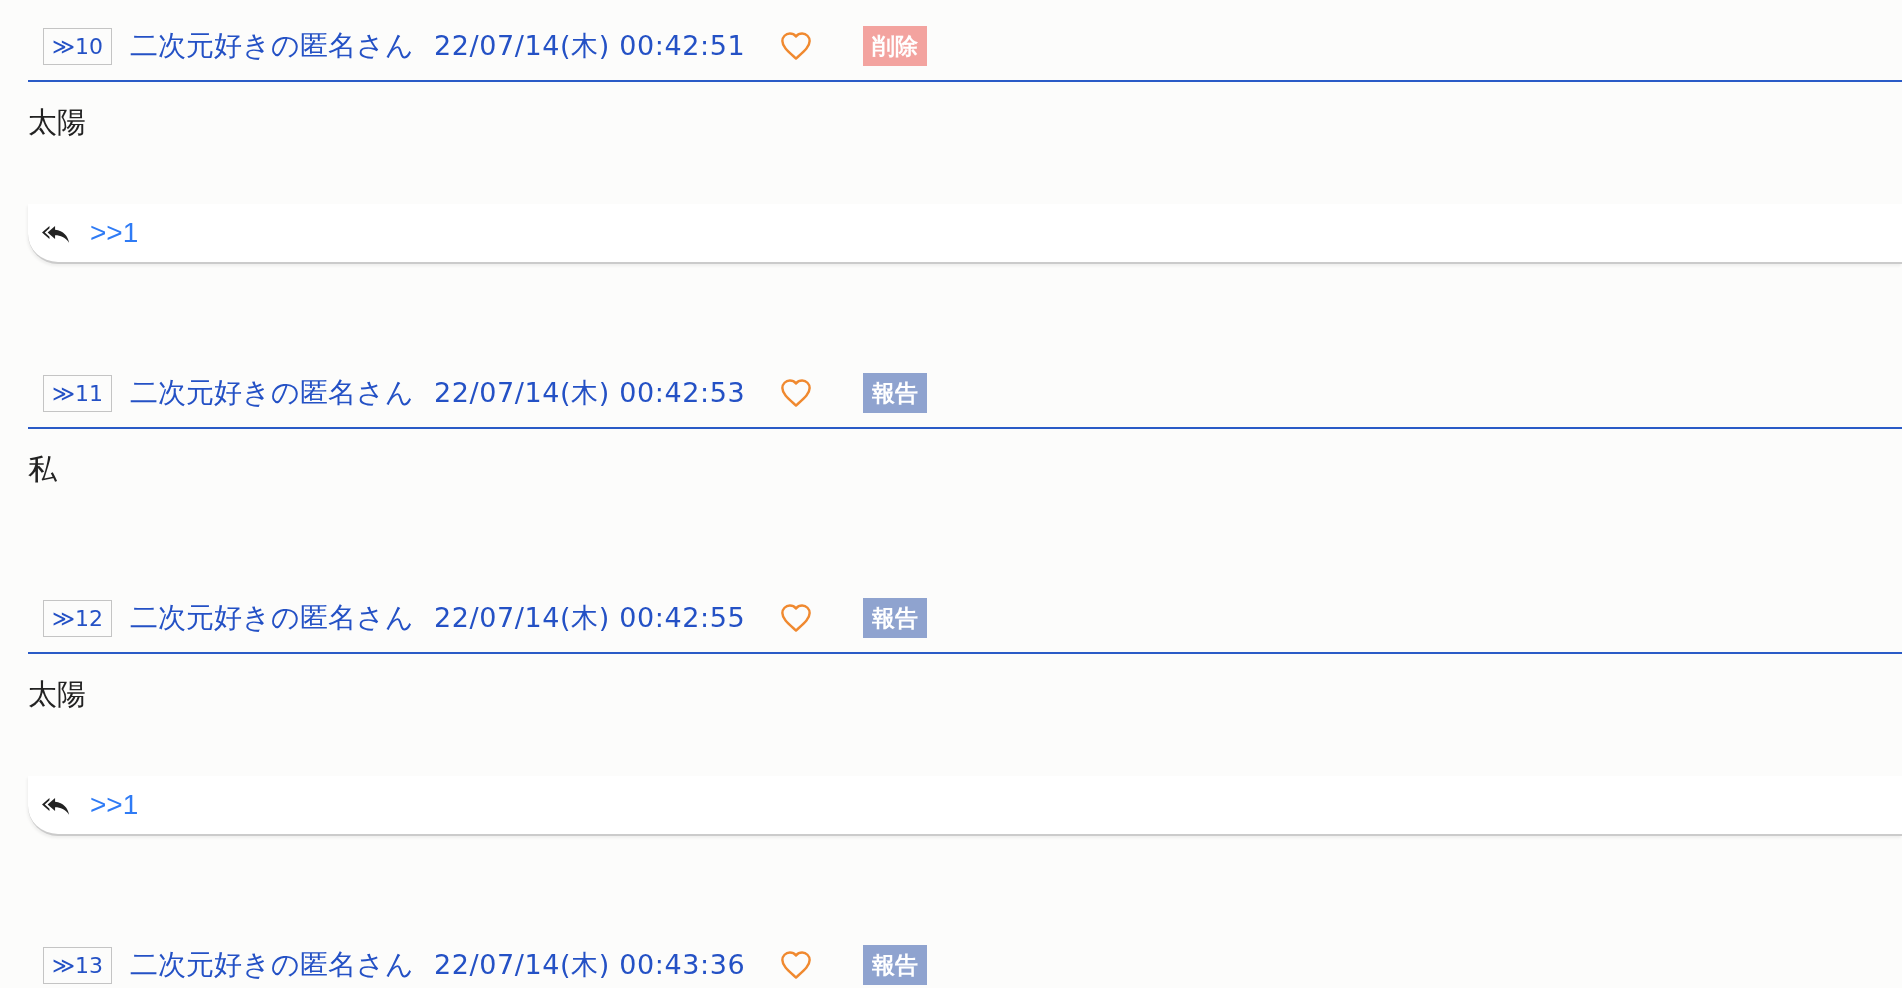  I want to click on post-number-button: ≫12, so click(78, 618).